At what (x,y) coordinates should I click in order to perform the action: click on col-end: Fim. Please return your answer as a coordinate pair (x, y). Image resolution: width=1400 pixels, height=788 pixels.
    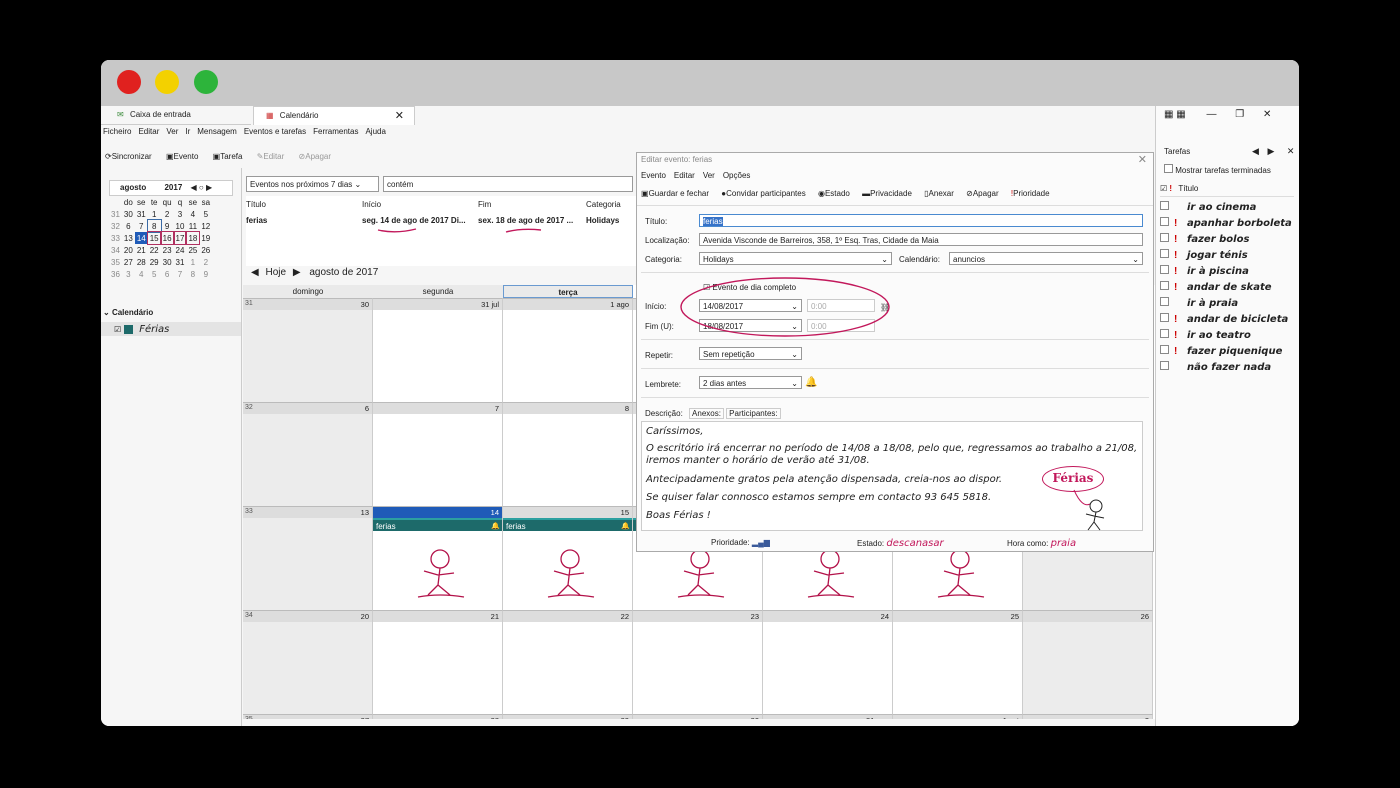
    Looking at the image, I should click on (484, 204).